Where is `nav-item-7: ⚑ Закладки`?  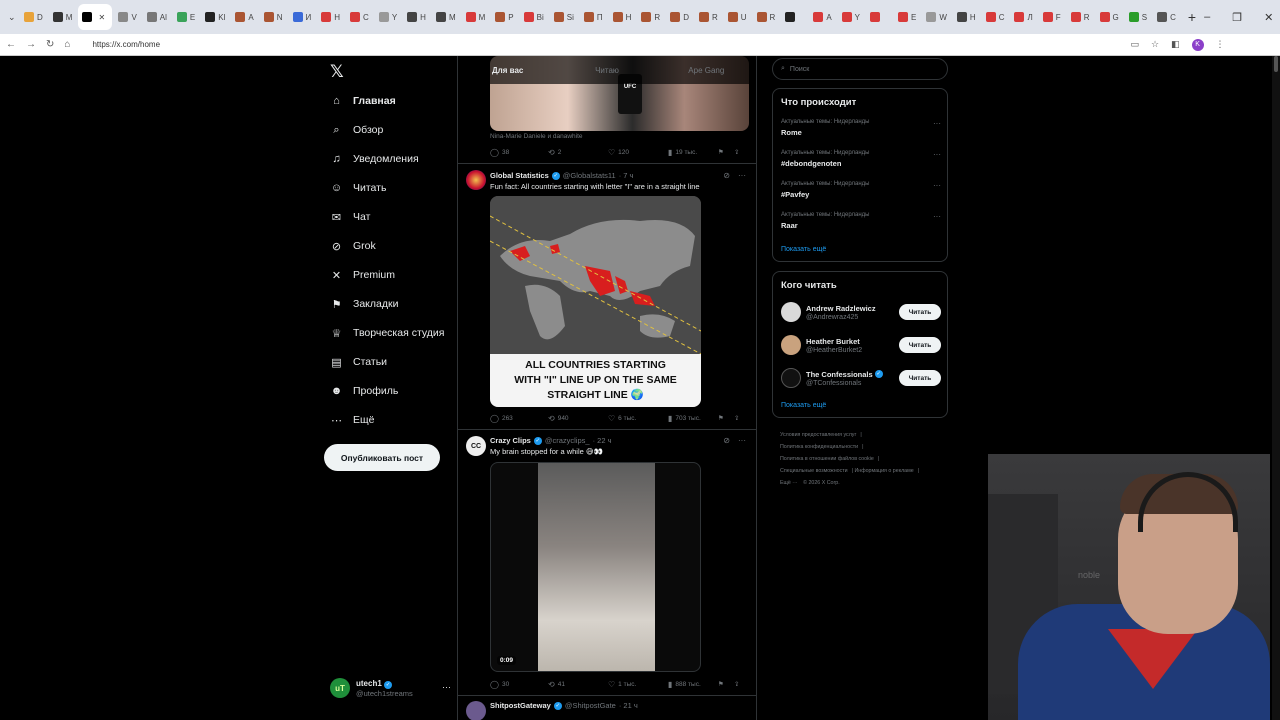 nav-item-7: ⚑ Закладки is located at coordinates (364, 304).